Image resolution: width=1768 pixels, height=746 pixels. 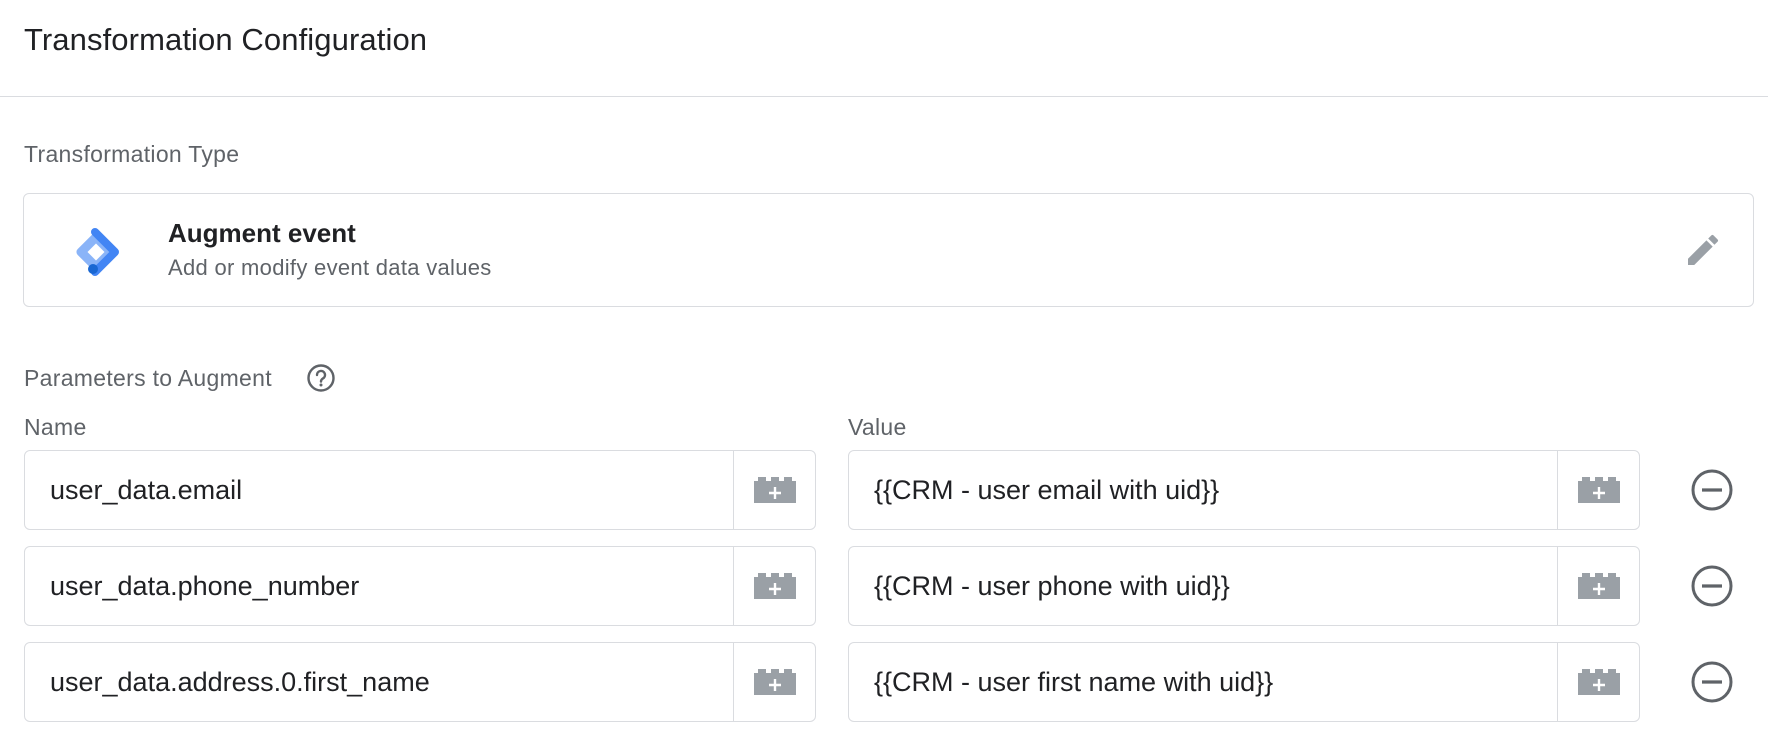 What do you see at coordinates (379, 490) in the screenshot?
I see `parameter-name-input: user_data.email` at bounding box center [379, 490].